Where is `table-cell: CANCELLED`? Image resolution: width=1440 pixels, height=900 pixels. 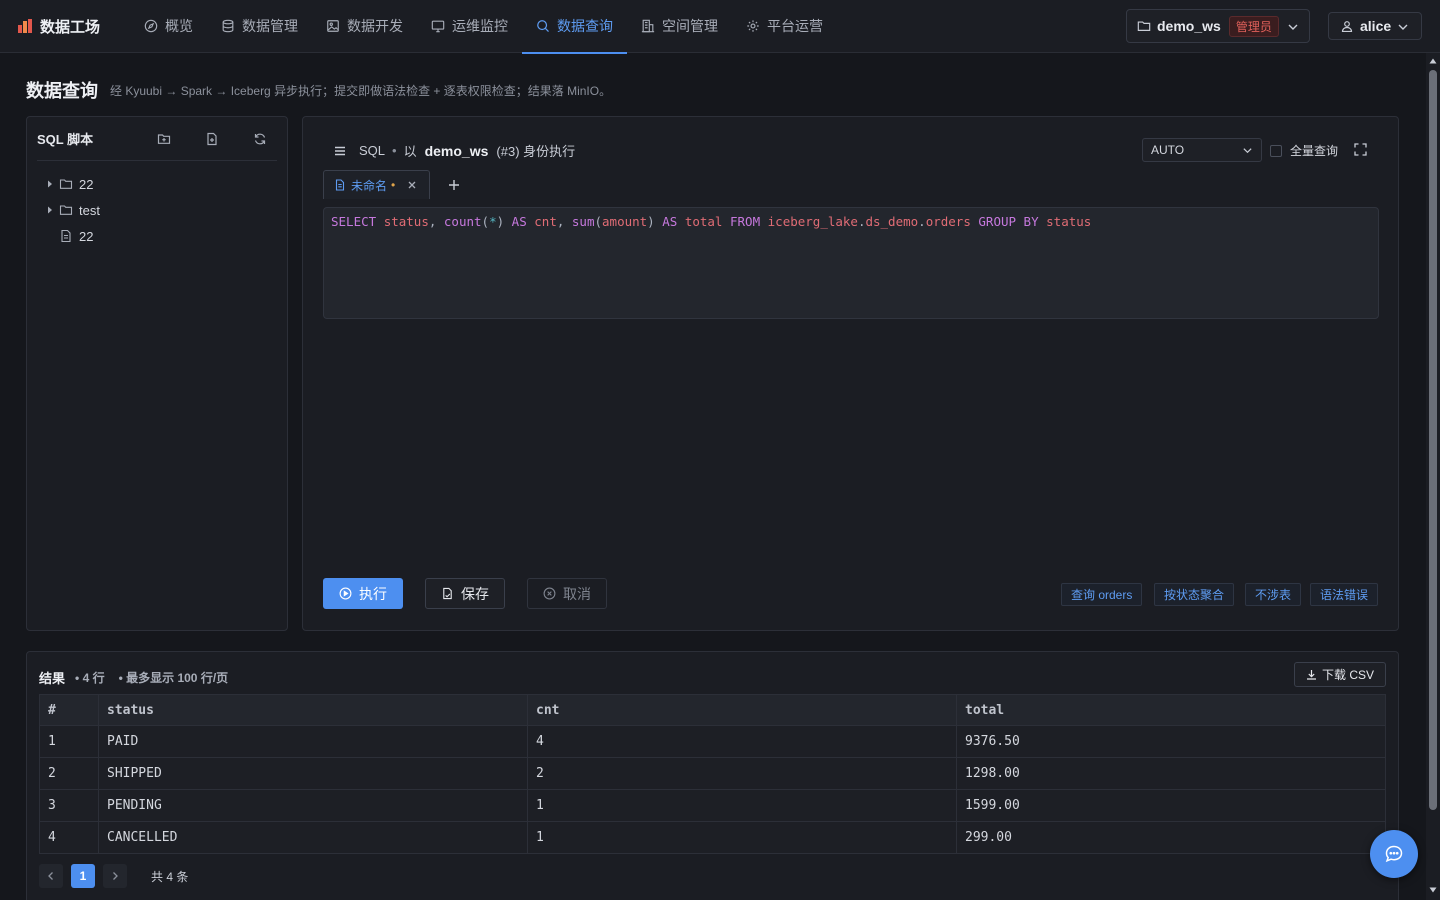 table-cell: CANCELLED is located at coordinates (313, 837).